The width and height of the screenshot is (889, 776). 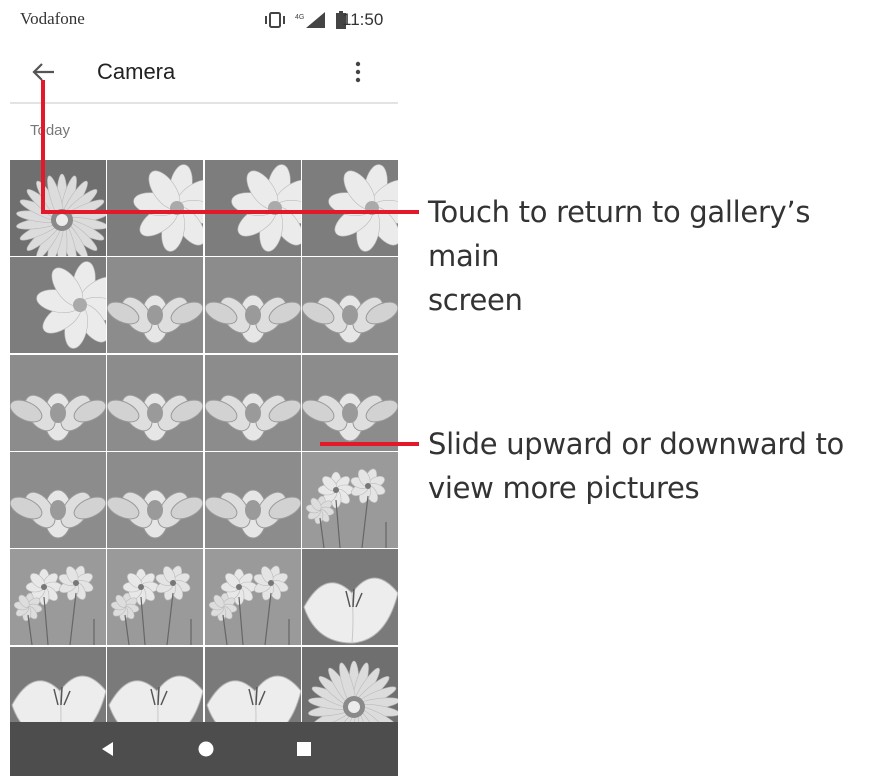 I want to click on date-section-label: Today, so click(x=50, y=130).